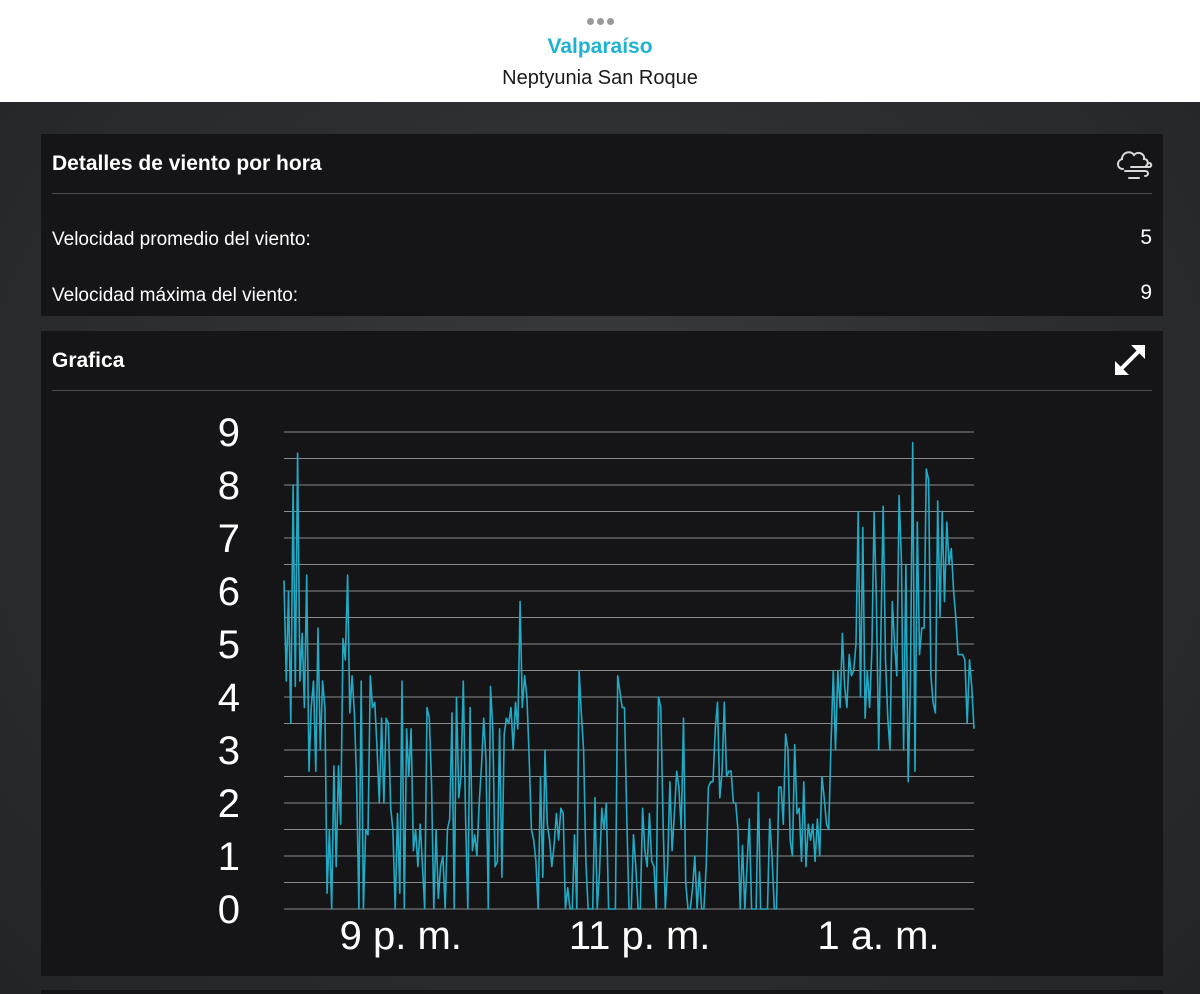 The image size is (1200, 994). I want to click on expand-icon, so click(1130, 362).